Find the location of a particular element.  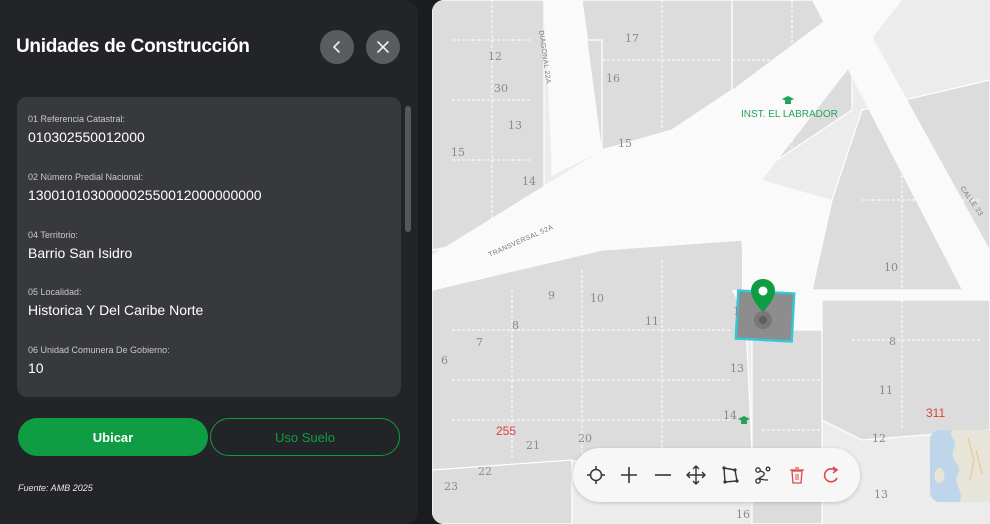

field-value: 10 is located at coordinates (36, 368).